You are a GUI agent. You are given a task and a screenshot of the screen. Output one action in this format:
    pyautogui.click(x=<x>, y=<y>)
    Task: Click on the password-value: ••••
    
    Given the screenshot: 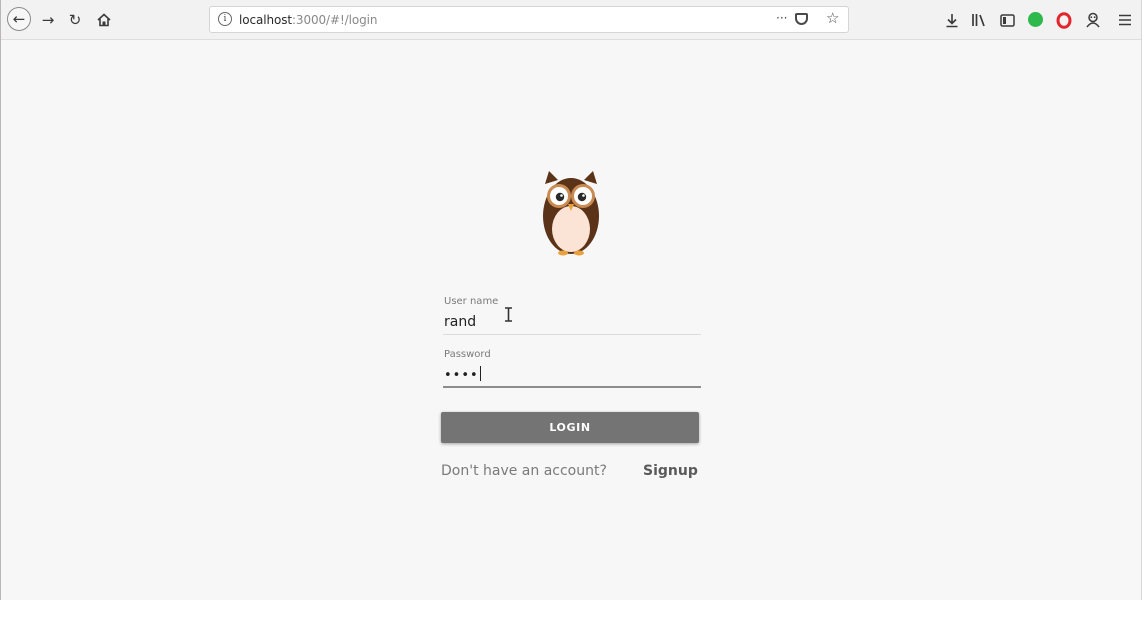 What is the action you would take?
    pyautogui.click(x=461, y=375)
    